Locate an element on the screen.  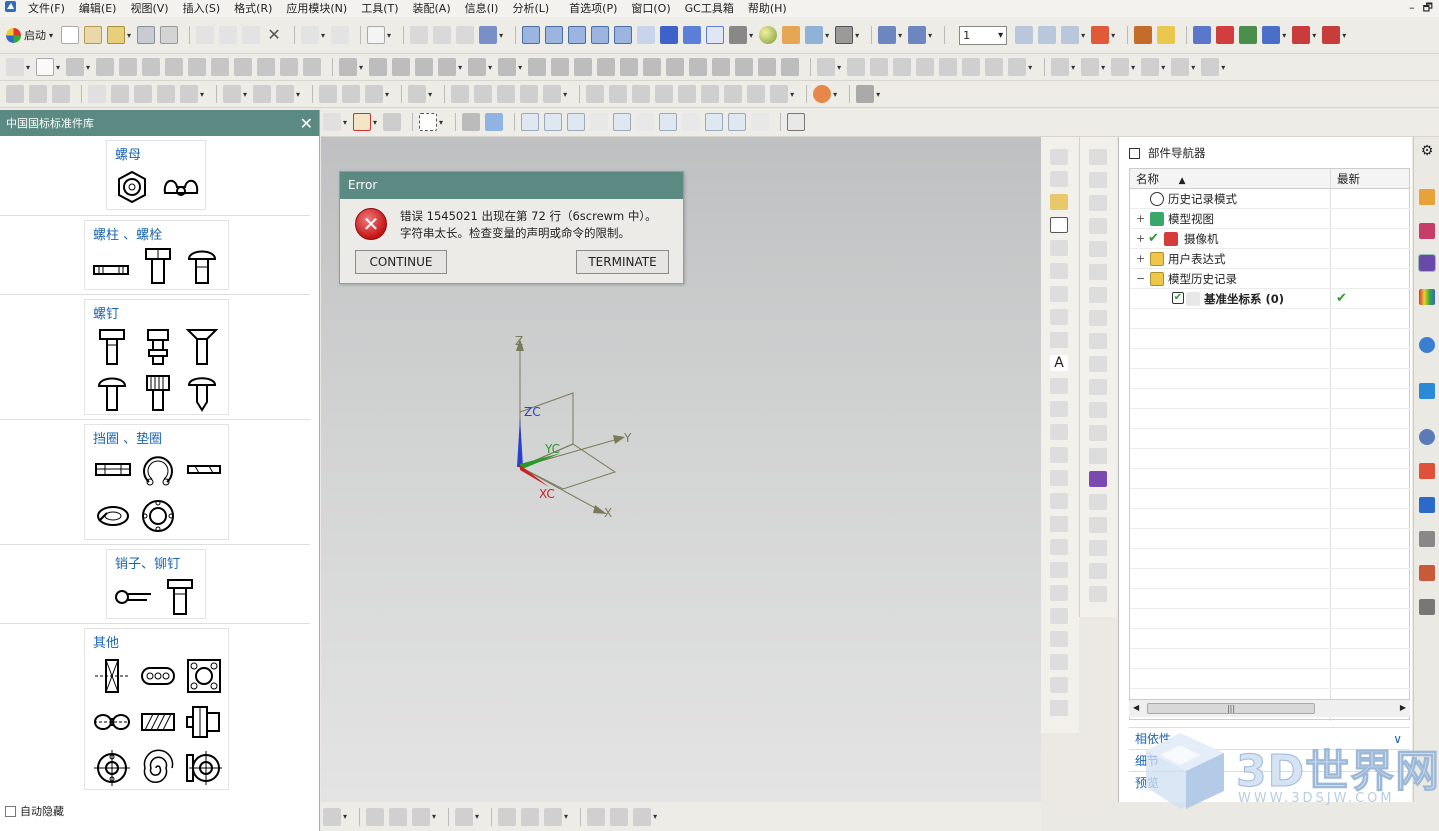
scroll-thumb: ||| is located at coordinates (1231, 708).